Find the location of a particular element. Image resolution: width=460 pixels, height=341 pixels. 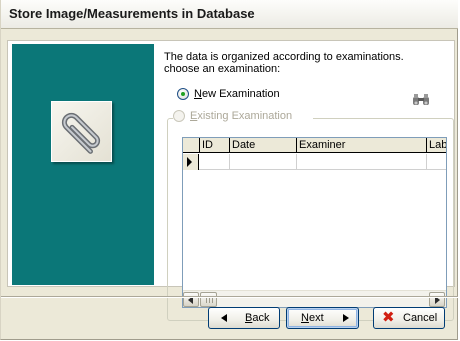

cell-lab is located at coordinates (436, 162).